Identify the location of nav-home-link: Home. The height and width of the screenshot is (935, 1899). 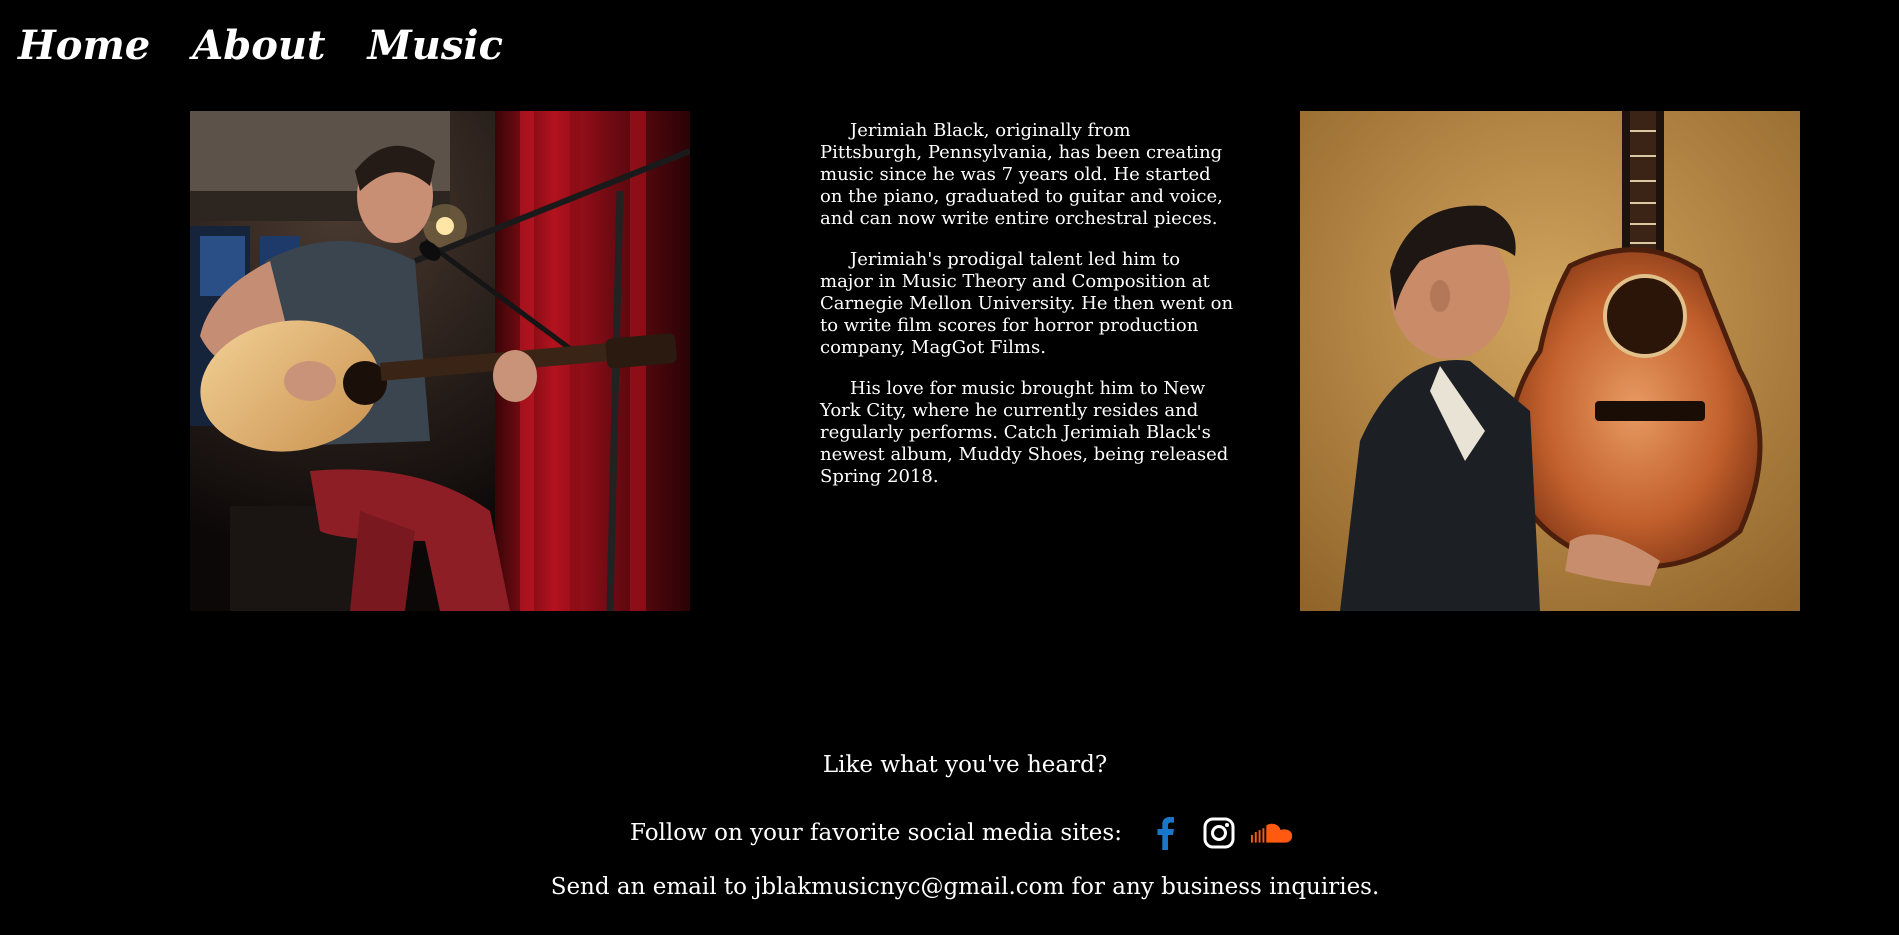
(84, 46).